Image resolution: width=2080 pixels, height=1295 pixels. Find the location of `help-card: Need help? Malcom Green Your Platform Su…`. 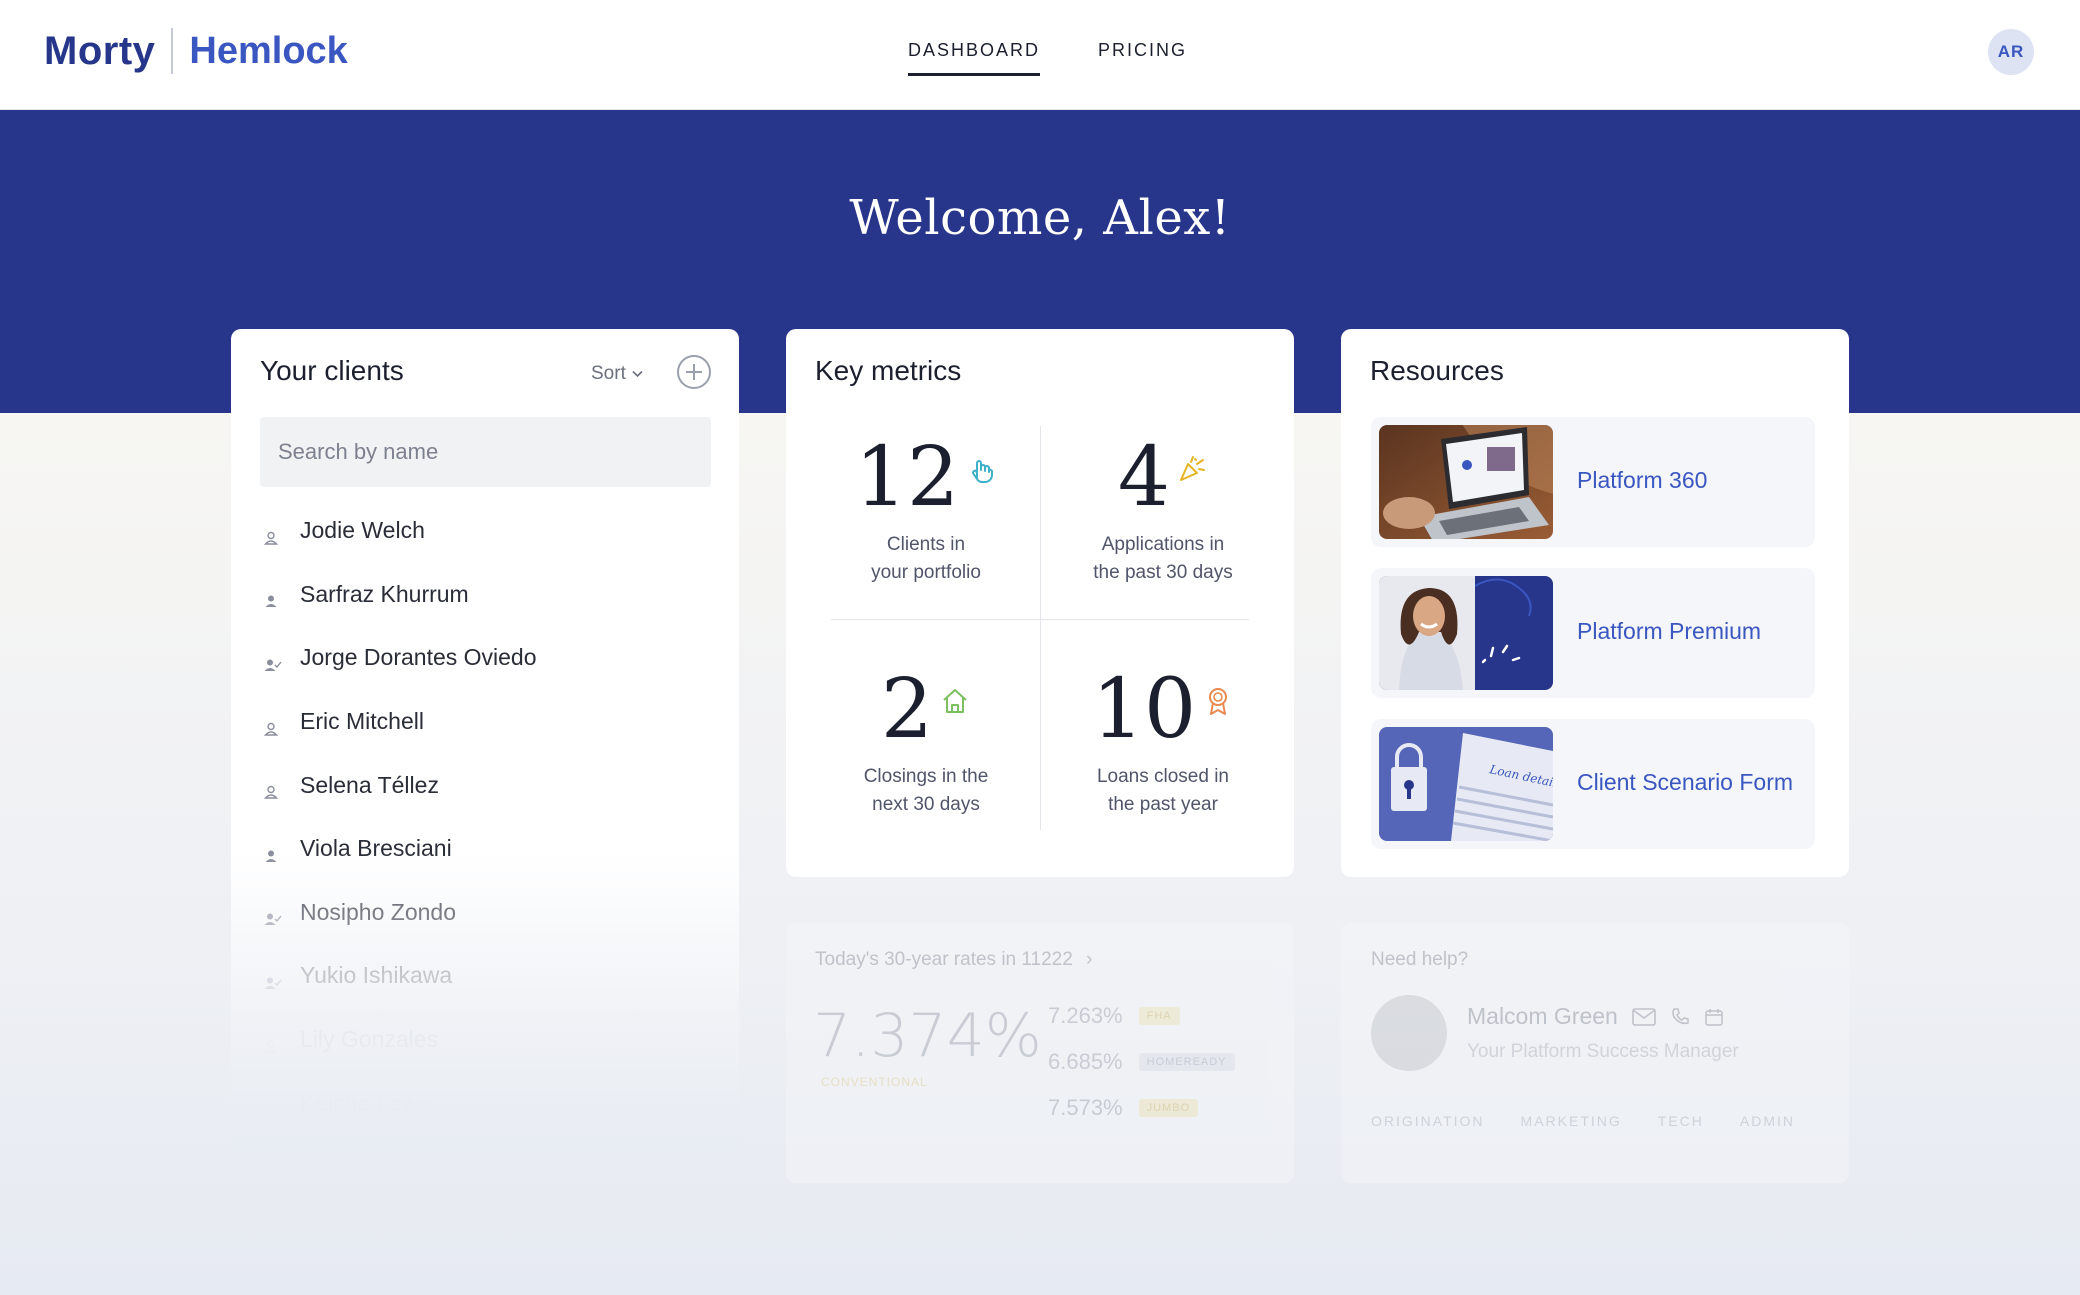

help-card: Need help? Malcom Green Your Platform Su… is located at coordinates (1595, 1053).